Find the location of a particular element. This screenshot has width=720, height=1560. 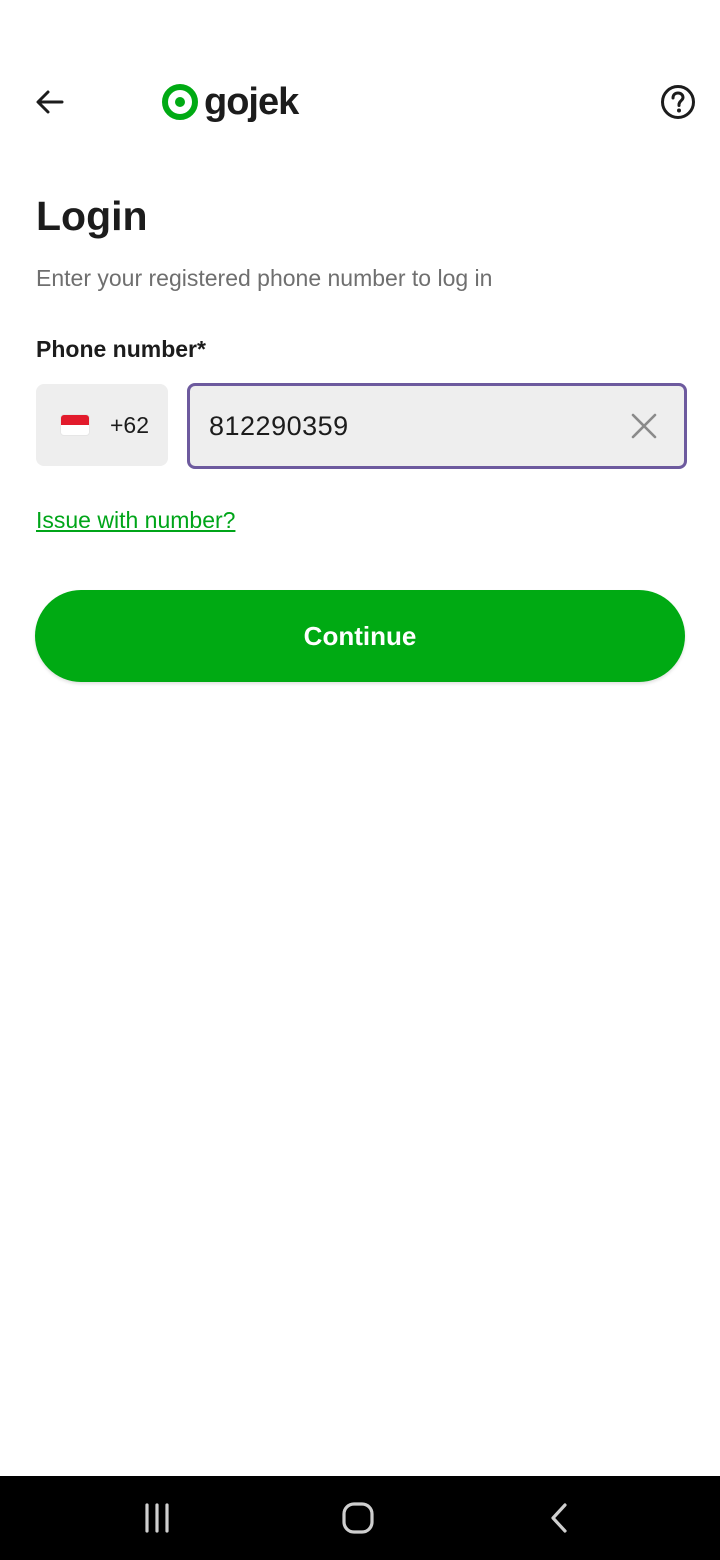

continue-button: Continue is located at coordinates (360, 636).